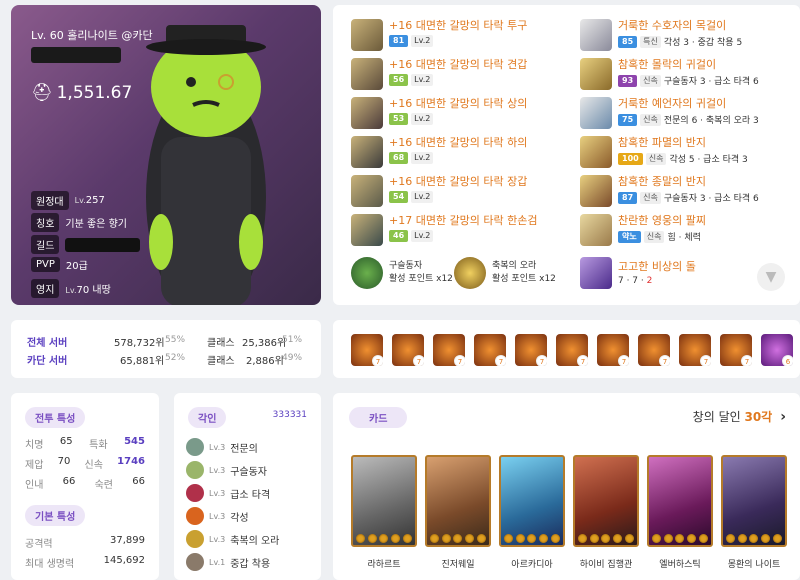 The width and height of the screenshot is (800, 580). Describe the element at coordinates (68, 200) in the screenshot. I see `expedition-row: 원정대 Lv.257` at that location.